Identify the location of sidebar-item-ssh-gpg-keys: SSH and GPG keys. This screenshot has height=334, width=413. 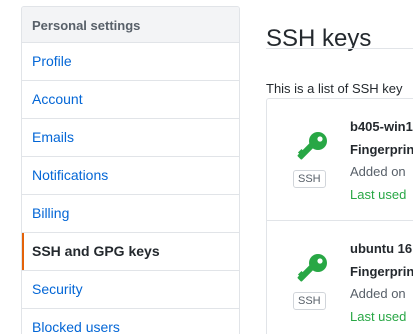
(130, 252).